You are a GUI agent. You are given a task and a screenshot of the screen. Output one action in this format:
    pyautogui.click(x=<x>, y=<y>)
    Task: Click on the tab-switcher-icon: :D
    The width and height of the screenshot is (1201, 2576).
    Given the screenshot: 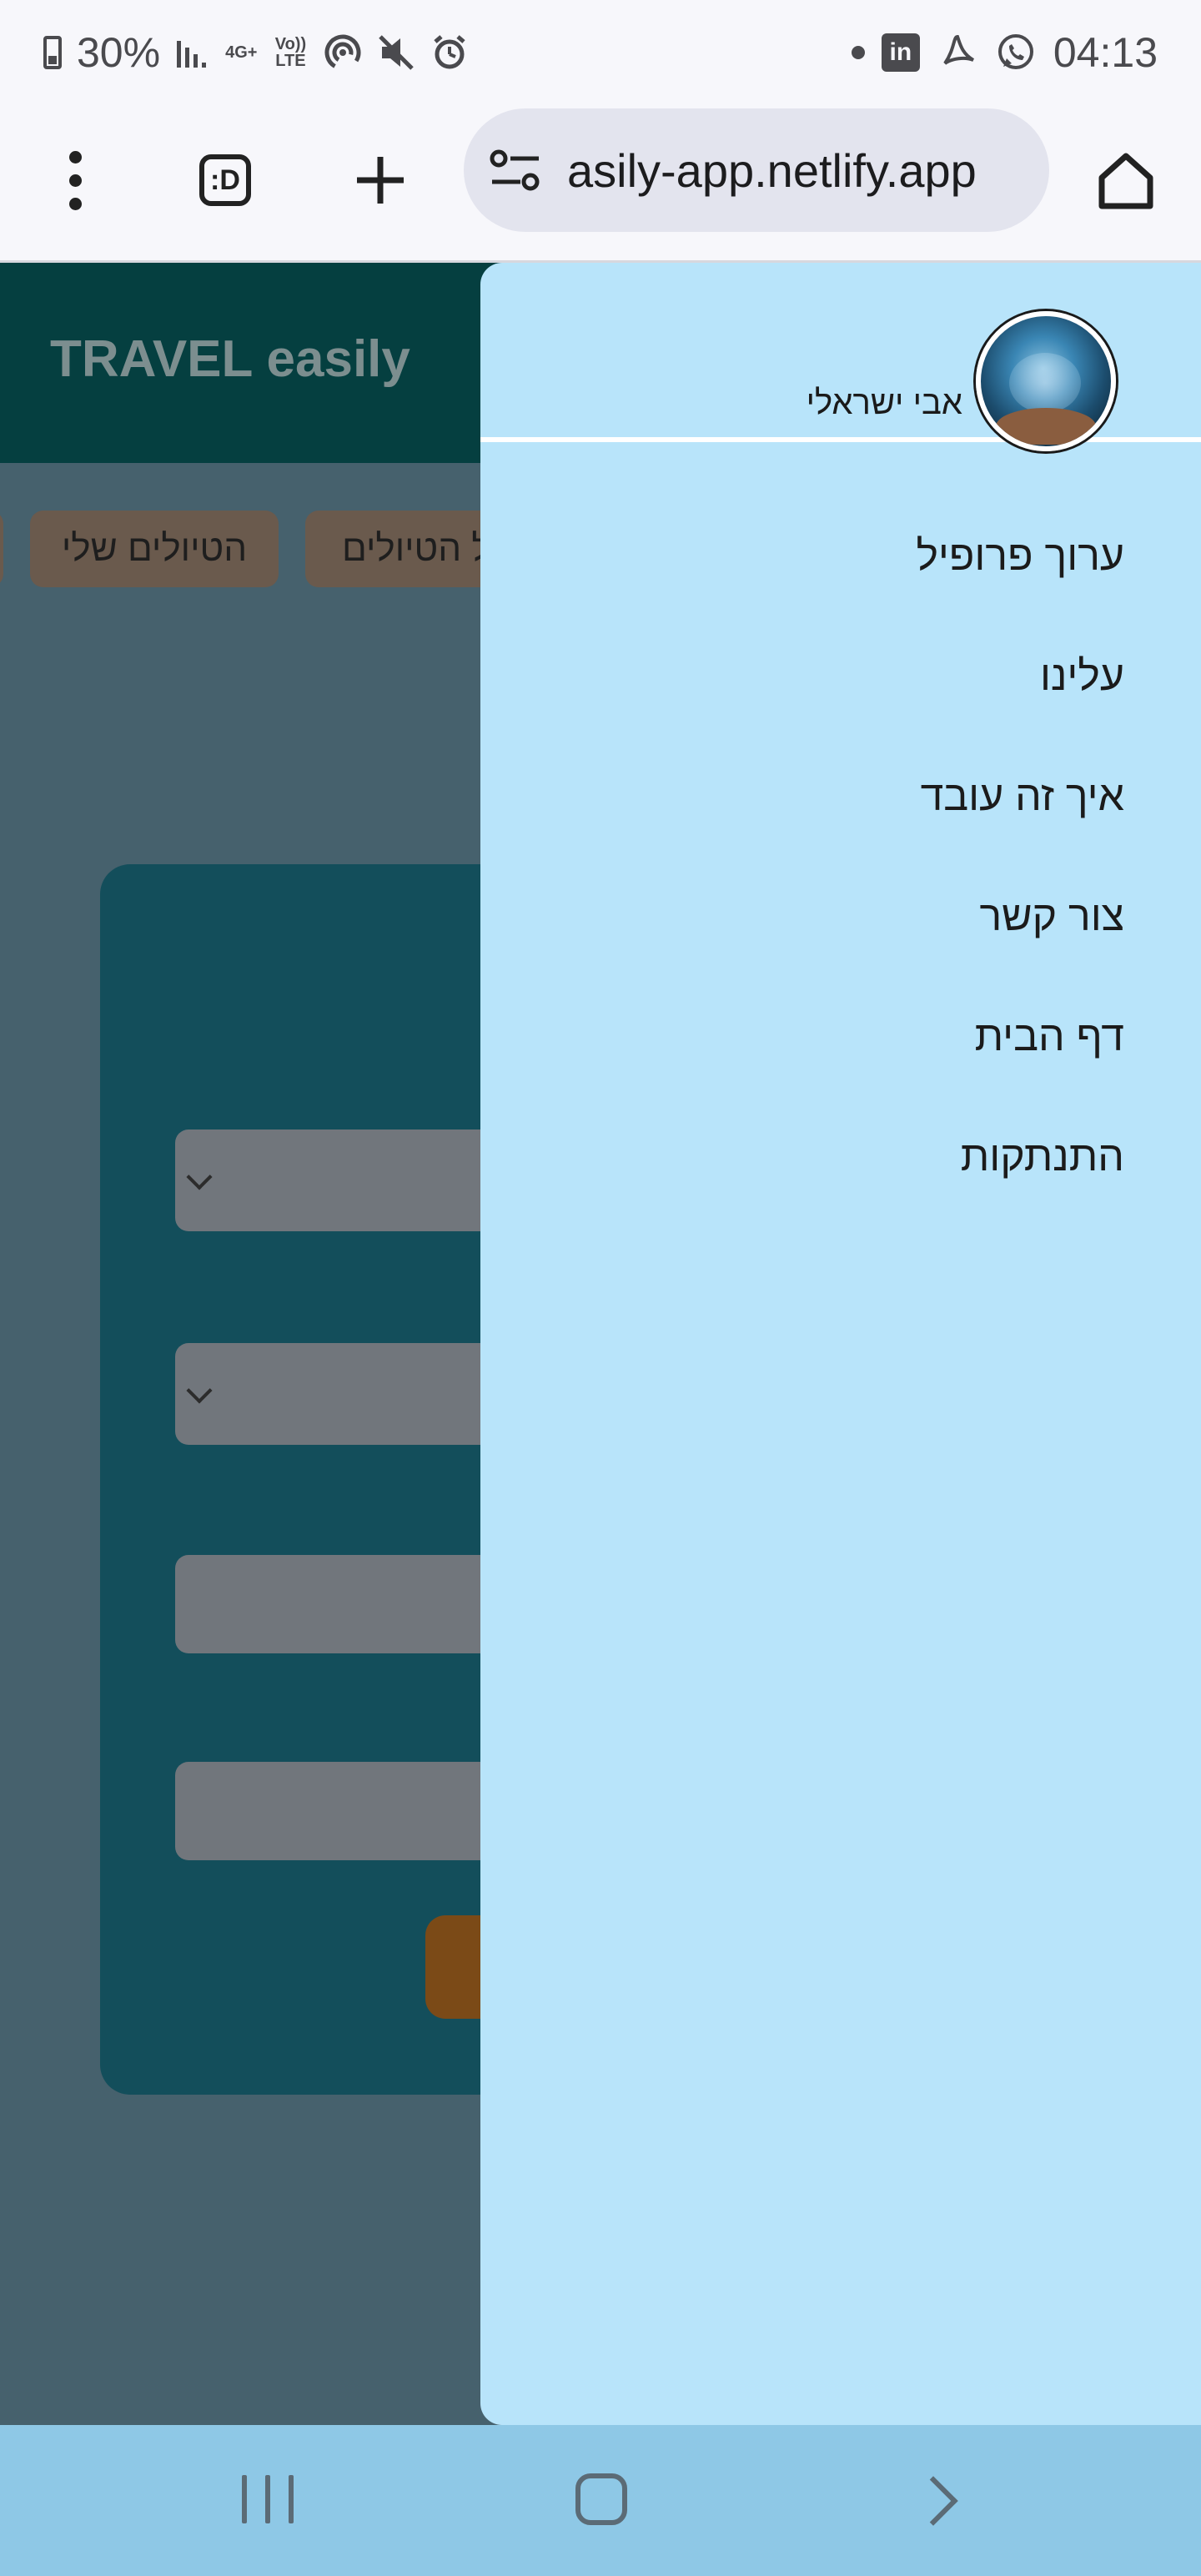 What is the action you would take?
    pyautogui.click(x=225, y=180)
    